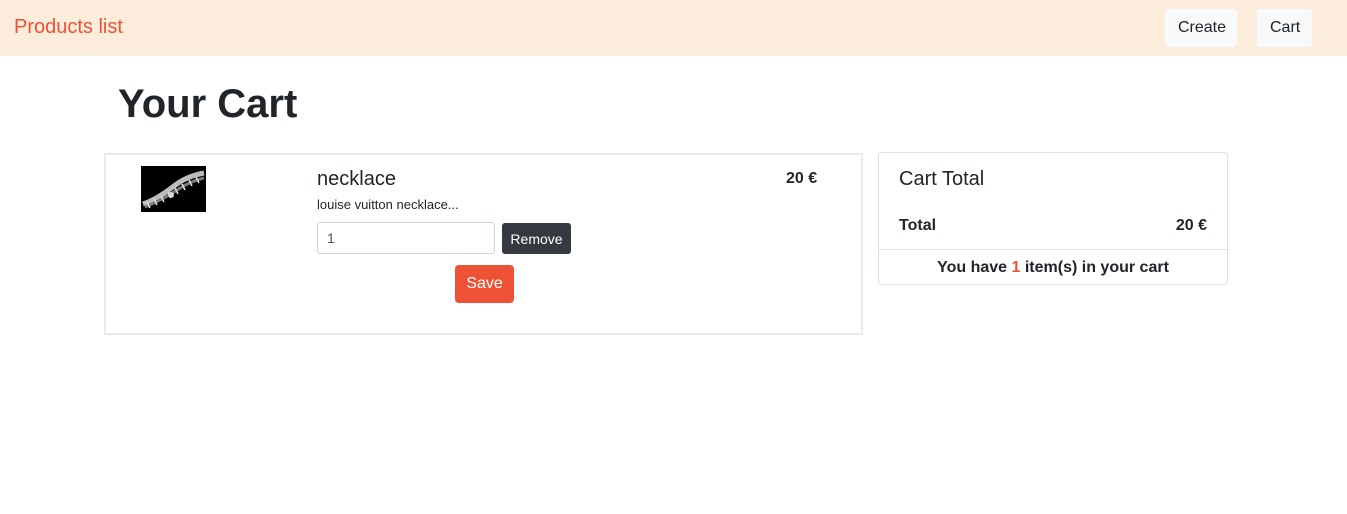  I want to click on cart-item-count-text: You have 1 item(s) in your cart, so click(1053, 268).